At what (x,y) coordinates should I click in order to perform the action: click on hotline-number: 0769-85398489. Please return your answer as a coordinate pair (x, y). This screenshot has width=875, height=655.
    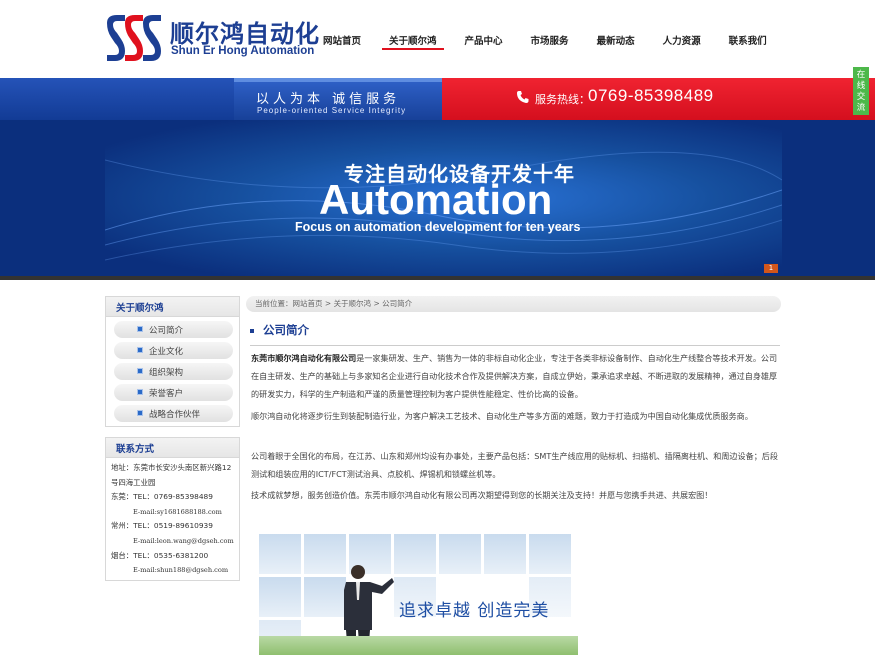
    Looking at the image, I should click on (651, 95).